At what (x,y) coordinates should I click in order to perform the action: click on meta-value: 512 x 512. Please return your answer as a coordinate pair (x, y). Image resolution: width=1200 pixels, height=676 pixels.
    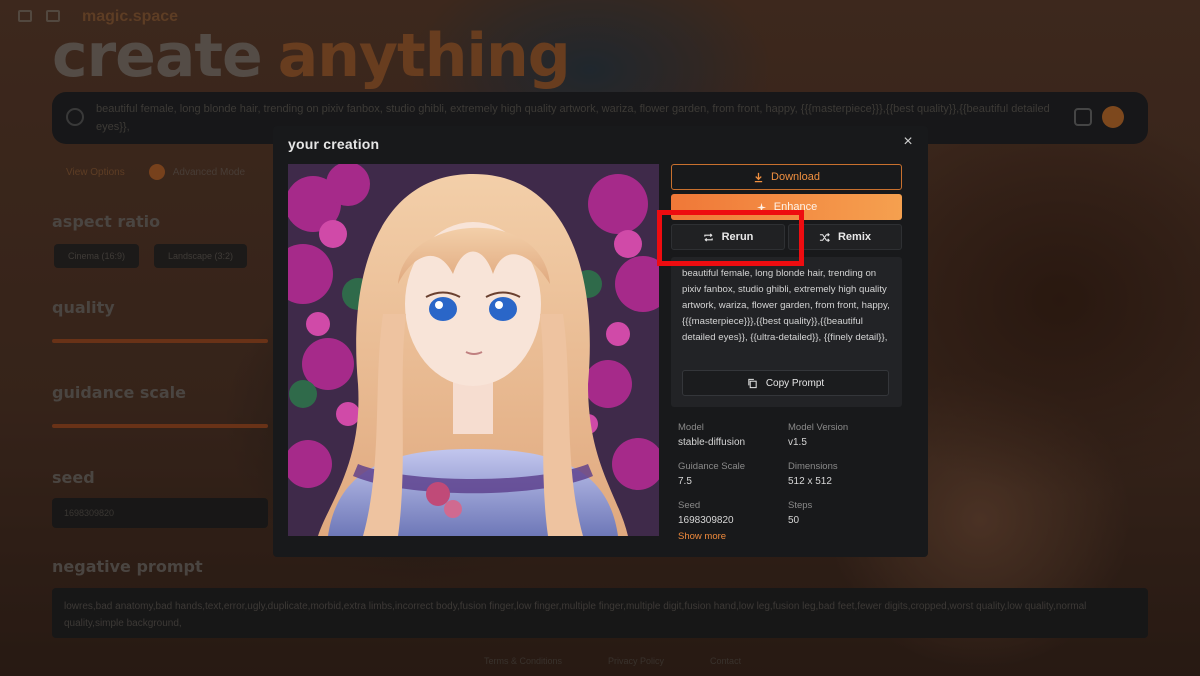
    Looking at the image, I should click on (810, 481).